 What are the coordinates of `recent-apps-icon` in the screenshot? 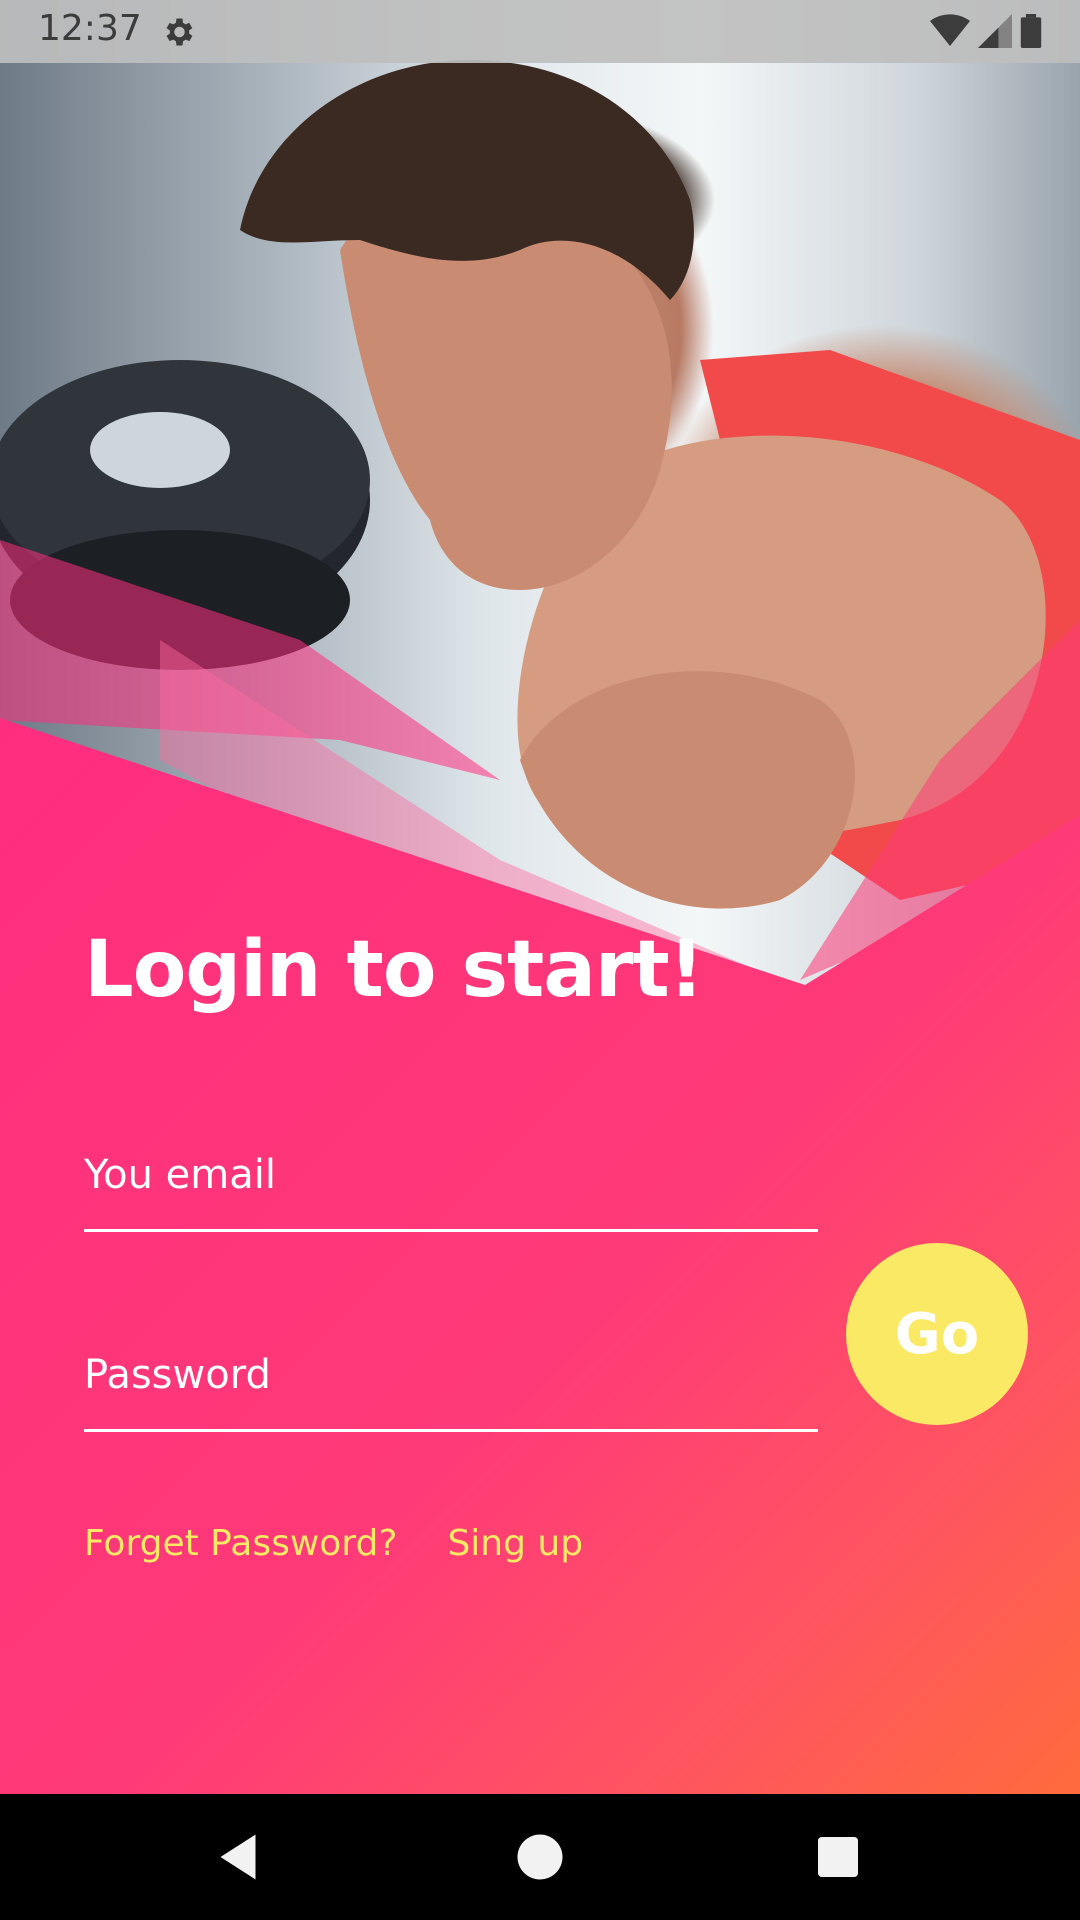 It's located at (838, 1857).